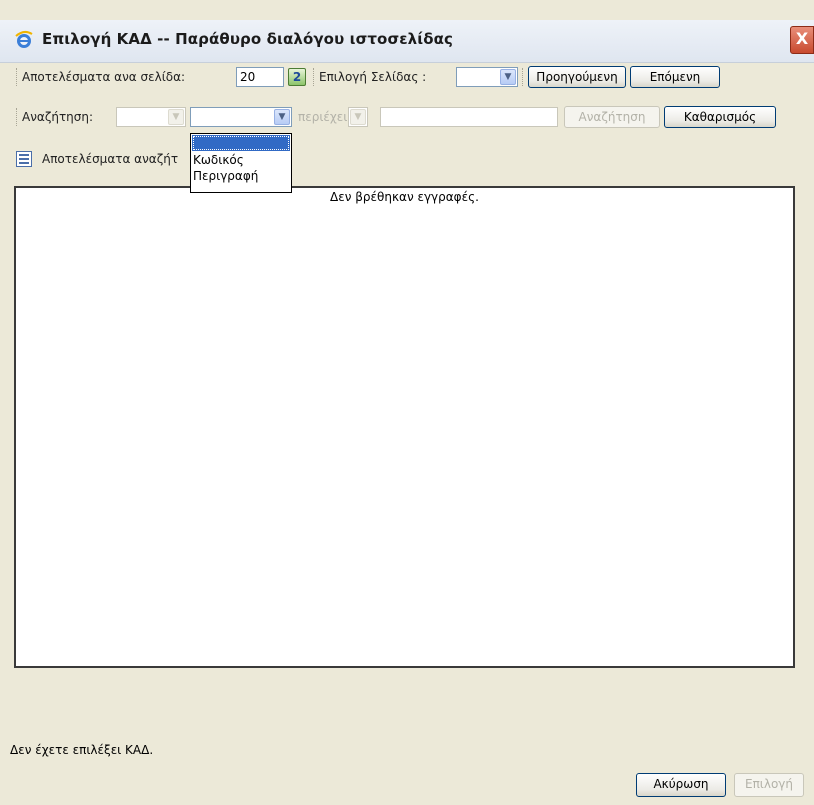 This screenshot has height=805, width=814. I want to click on refresh-icon: 2, so click(297, 77).